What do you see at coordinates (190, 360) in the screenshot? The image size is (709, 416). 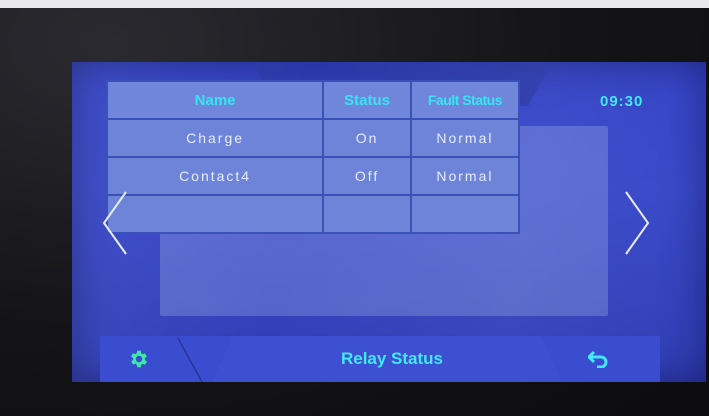 I see `footer-divider` at bounding box center [190, 360].